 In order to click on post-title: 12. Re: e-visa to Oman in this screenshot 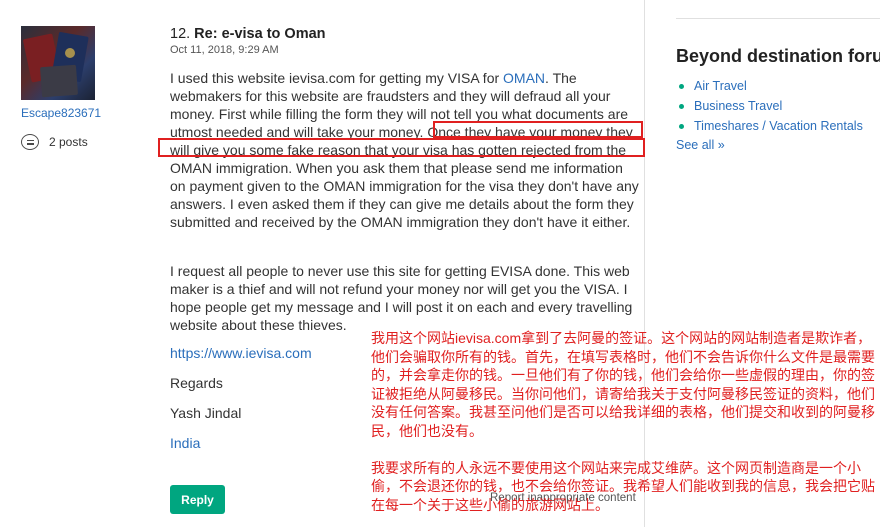, I will do `click(248, 34)`.